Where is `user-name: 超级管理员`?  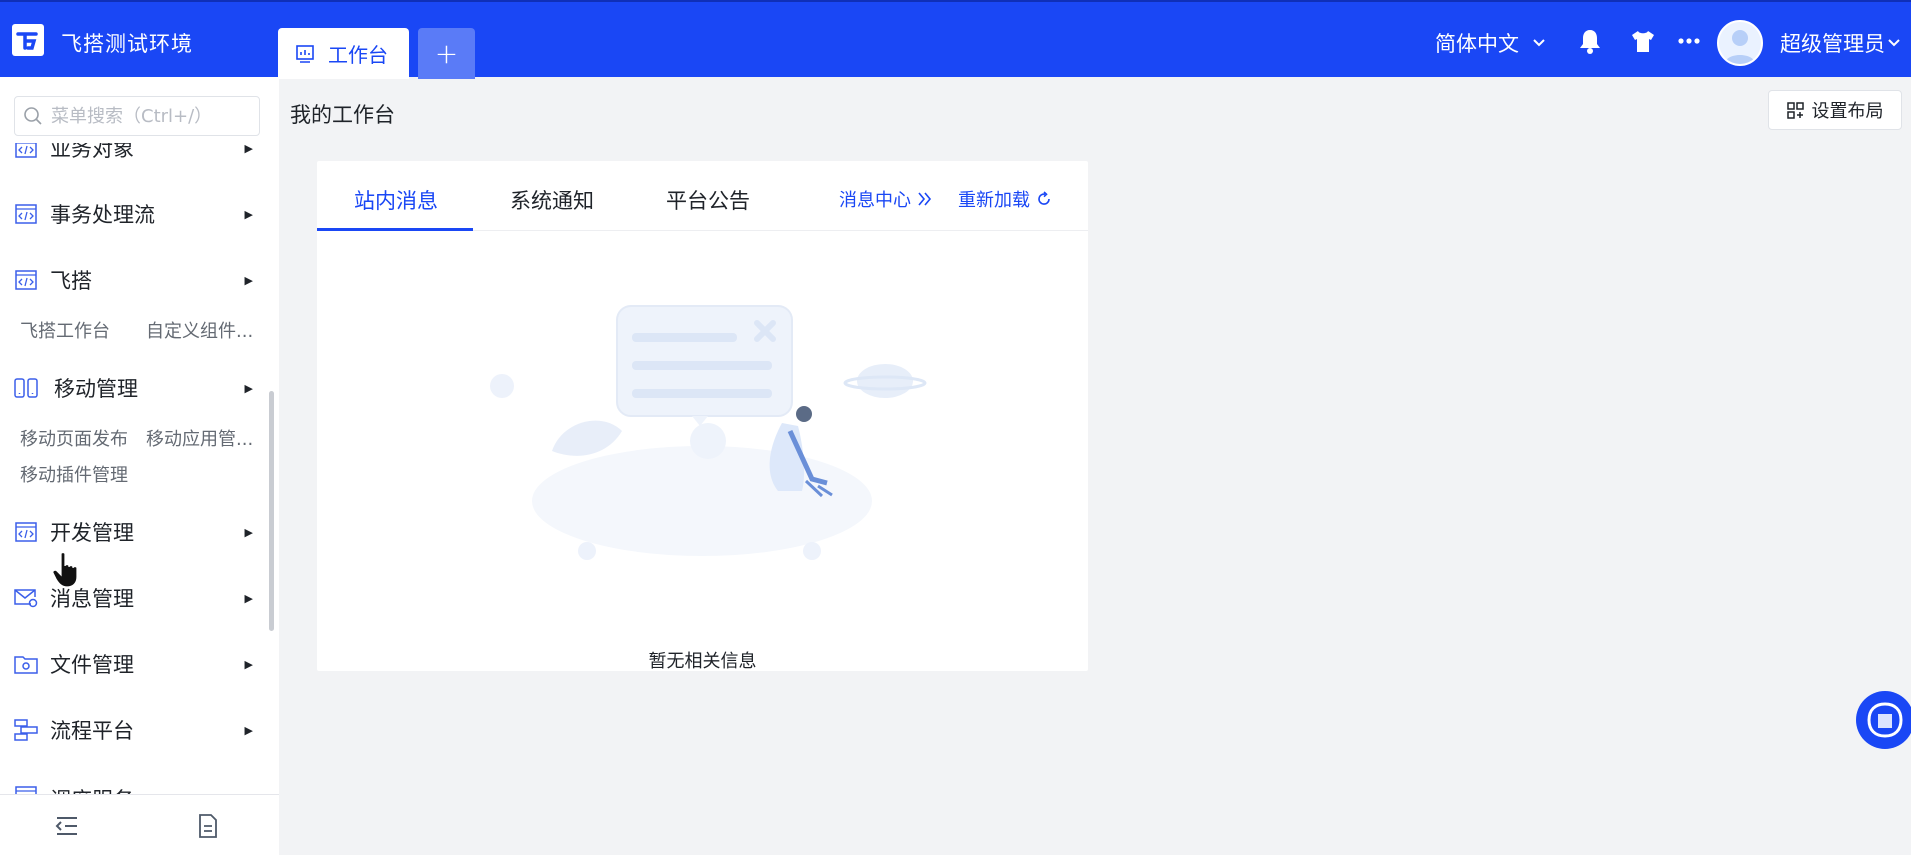
user-name: 超级管理员 is located at coordinates (1832, 44).